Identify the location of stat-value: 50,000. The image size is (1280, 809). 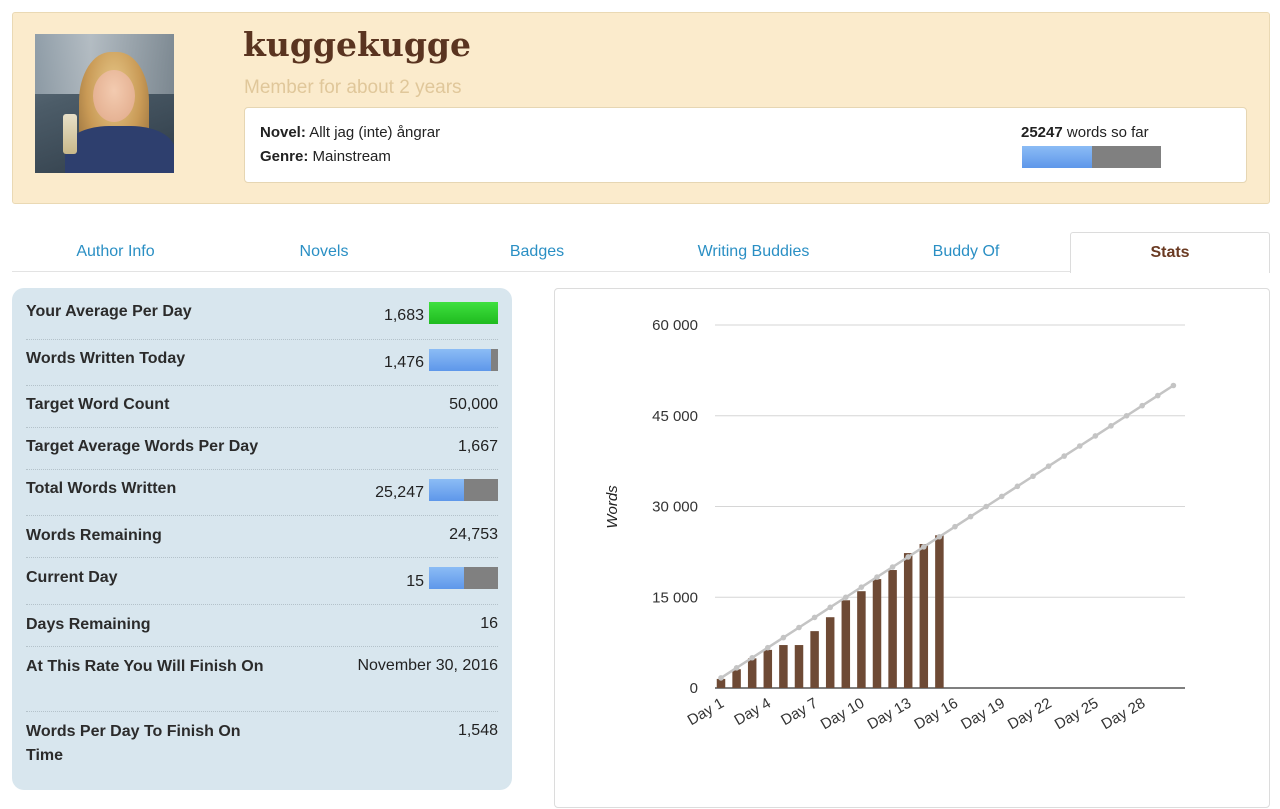
(473, 404).